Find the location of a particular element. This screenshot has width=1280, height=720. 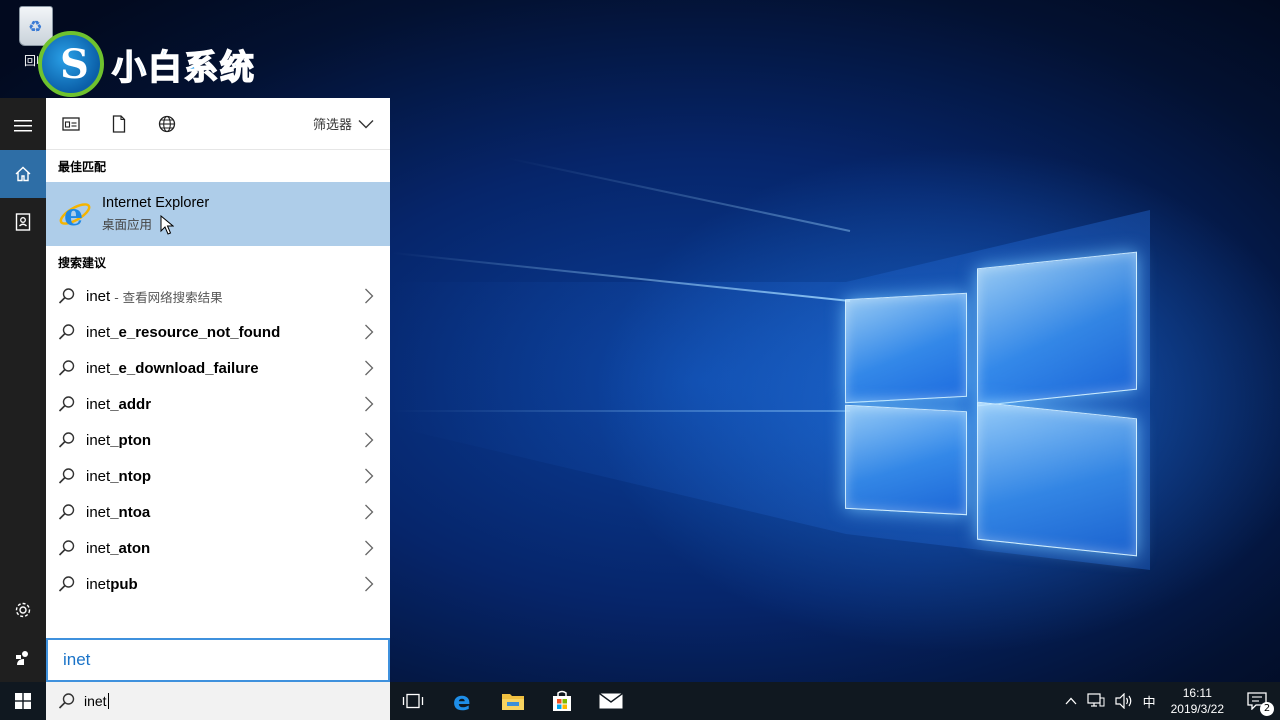

feedback-icon is located at coordinates (22, 658).